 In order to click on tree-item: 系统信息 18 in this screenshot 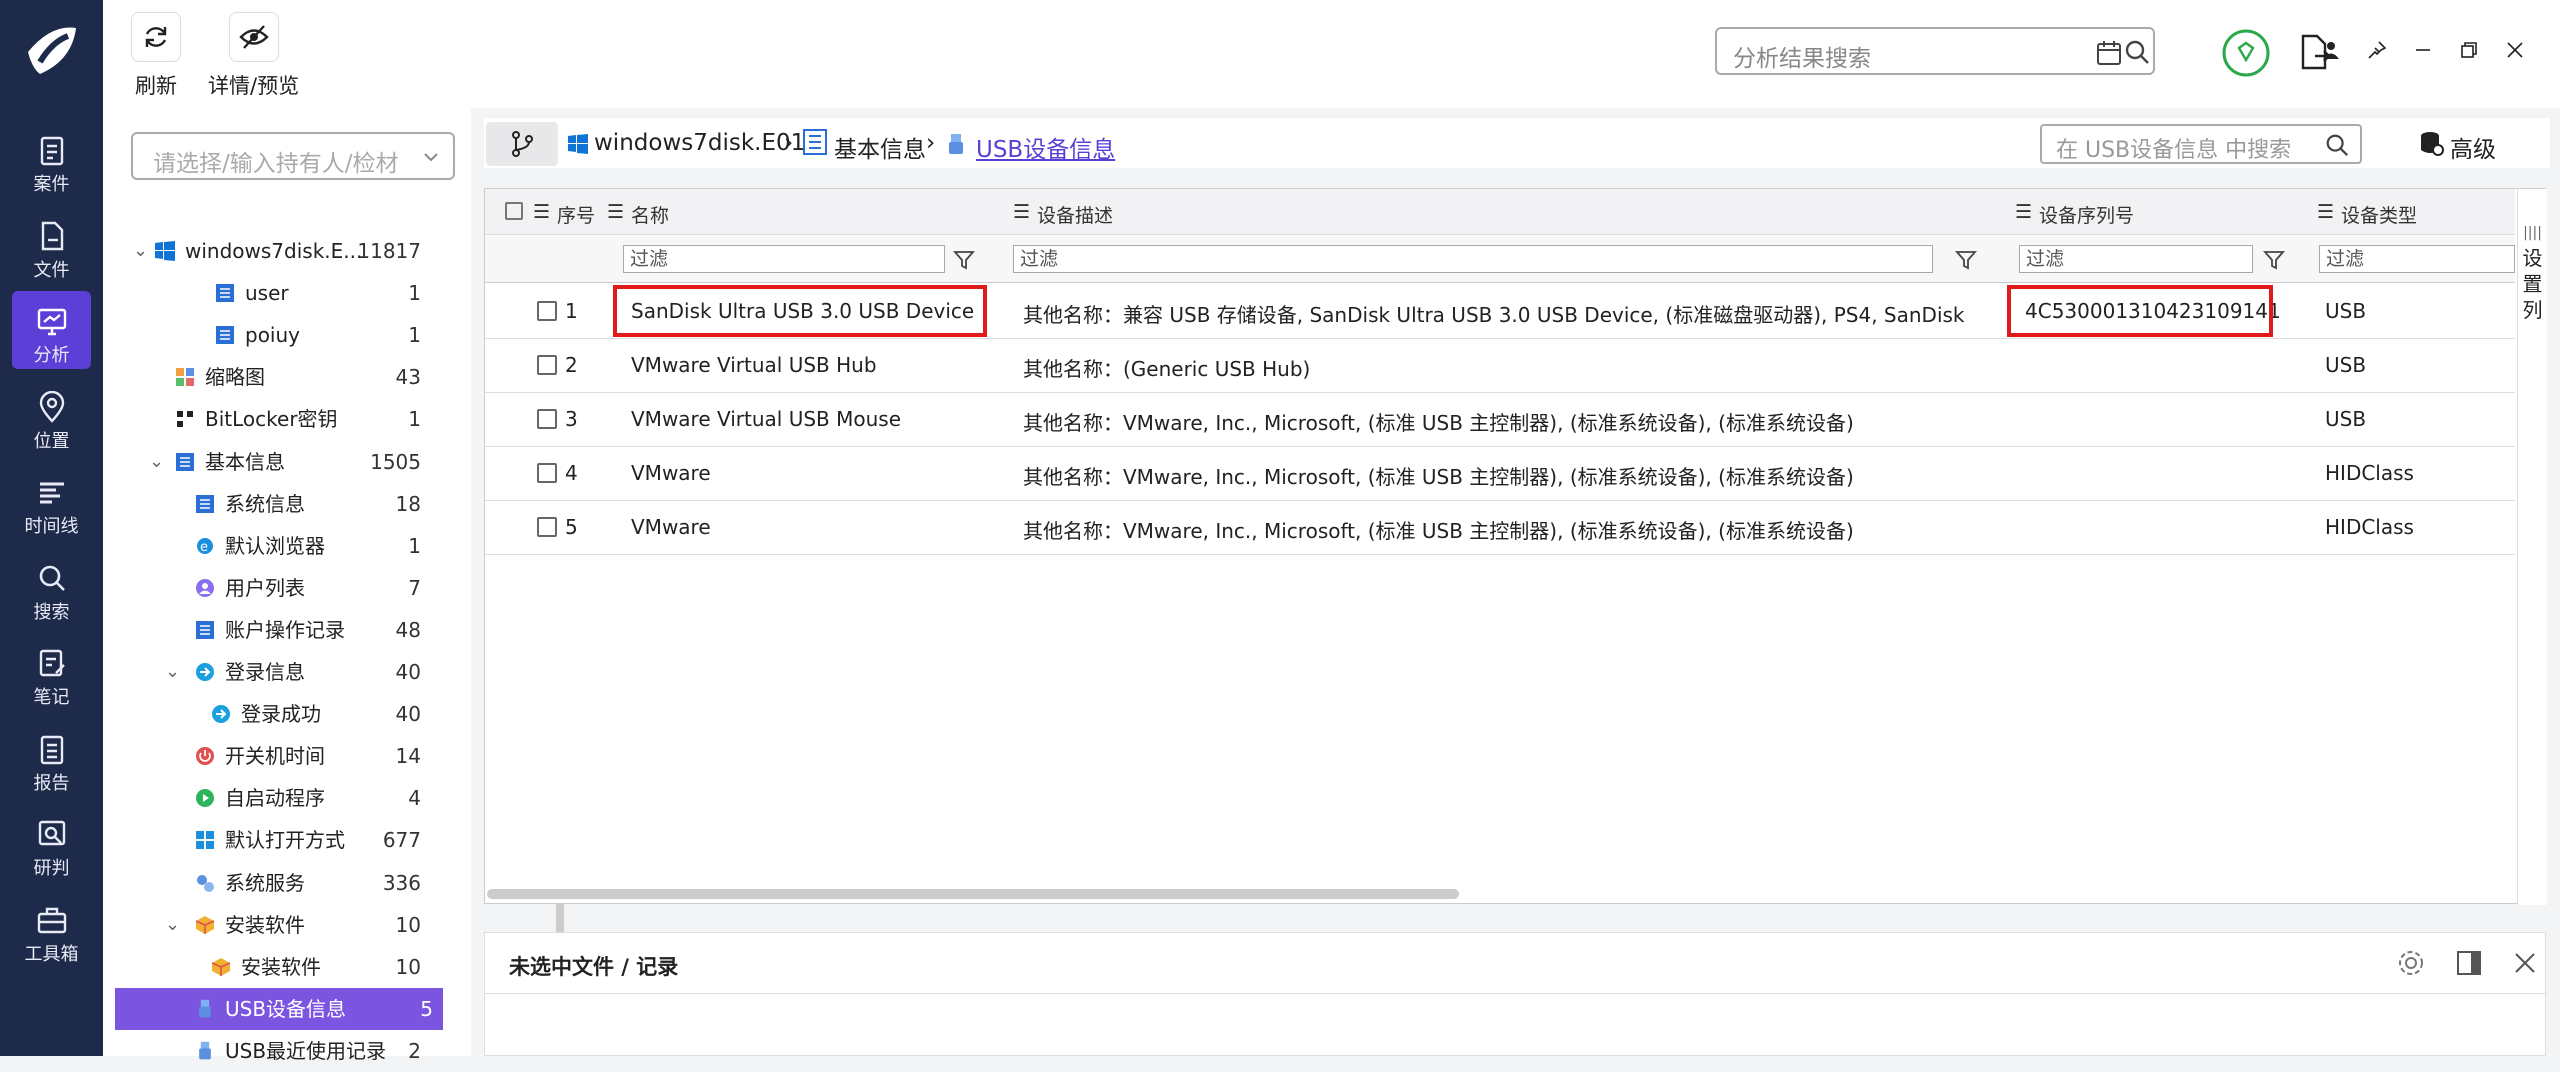, I will do `click(273, 504)`.